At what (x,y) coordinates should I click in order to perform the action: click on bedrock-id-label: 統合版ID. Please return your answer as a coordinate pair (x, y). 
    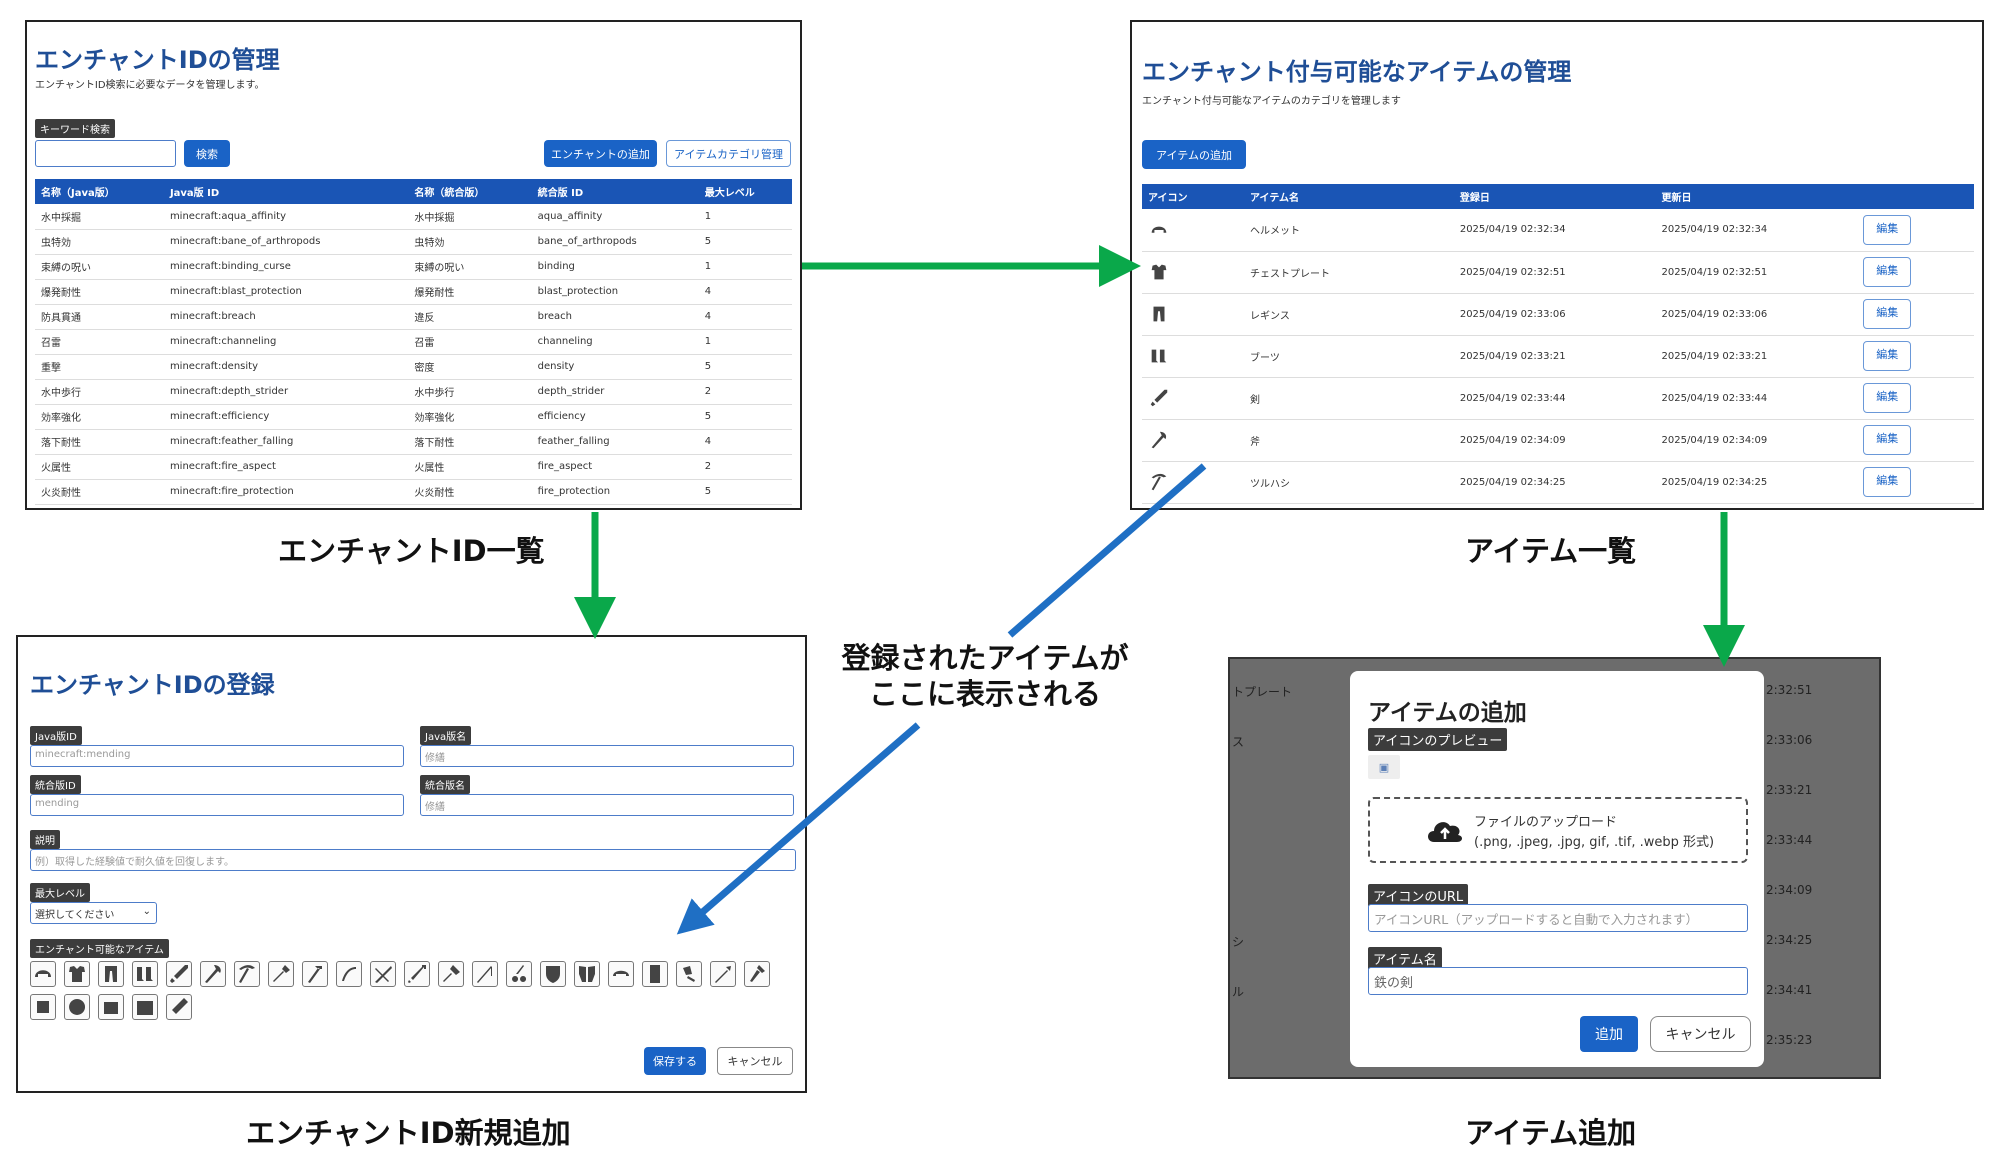
    Looking at the image, I should click on (55, 784).